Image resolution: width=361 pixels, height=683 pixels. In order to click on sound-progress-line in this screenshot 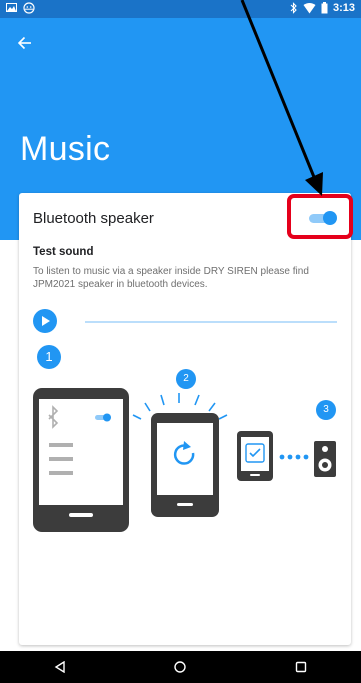, I will do `click(211, 322)`.